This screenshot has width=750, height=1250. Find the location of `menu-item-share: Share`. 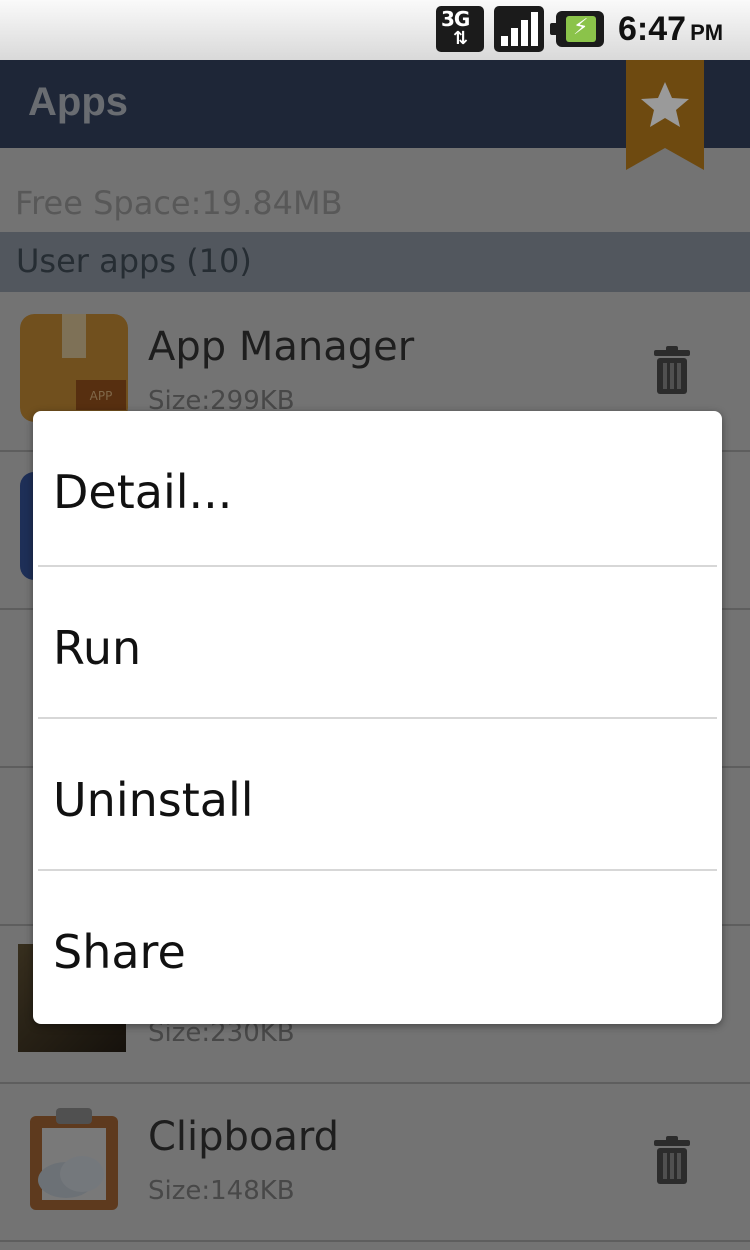

menu-item-share: Share is located at coordinates (377, 947).